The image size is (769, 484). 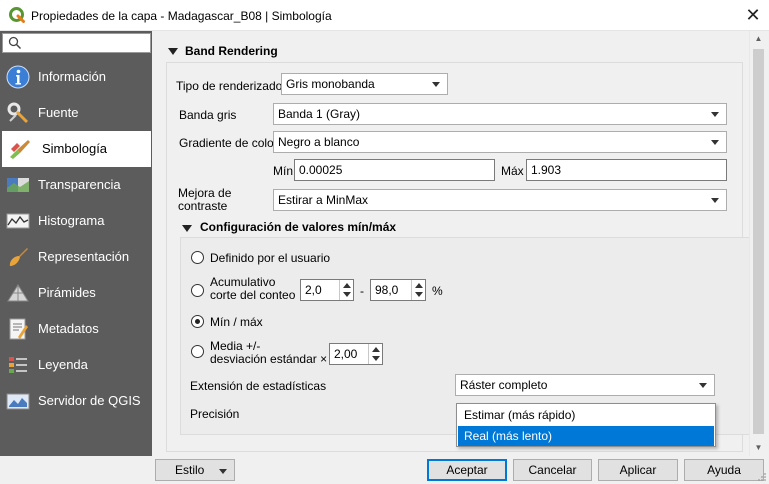 What do you see at coordinates (20, 149) in the screenshot?
I see `symbology-brush-icon` at bounding box center [20, 149].